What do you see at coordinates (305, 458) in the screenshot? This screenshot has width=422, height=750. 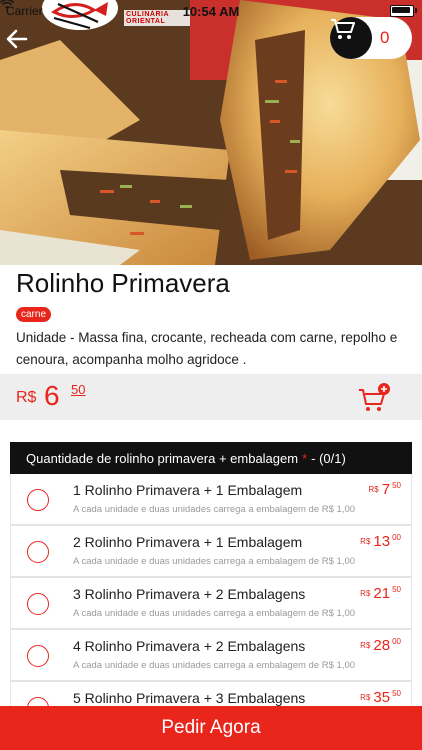 I see `required-mark: *` at bounding box center [305, 458].